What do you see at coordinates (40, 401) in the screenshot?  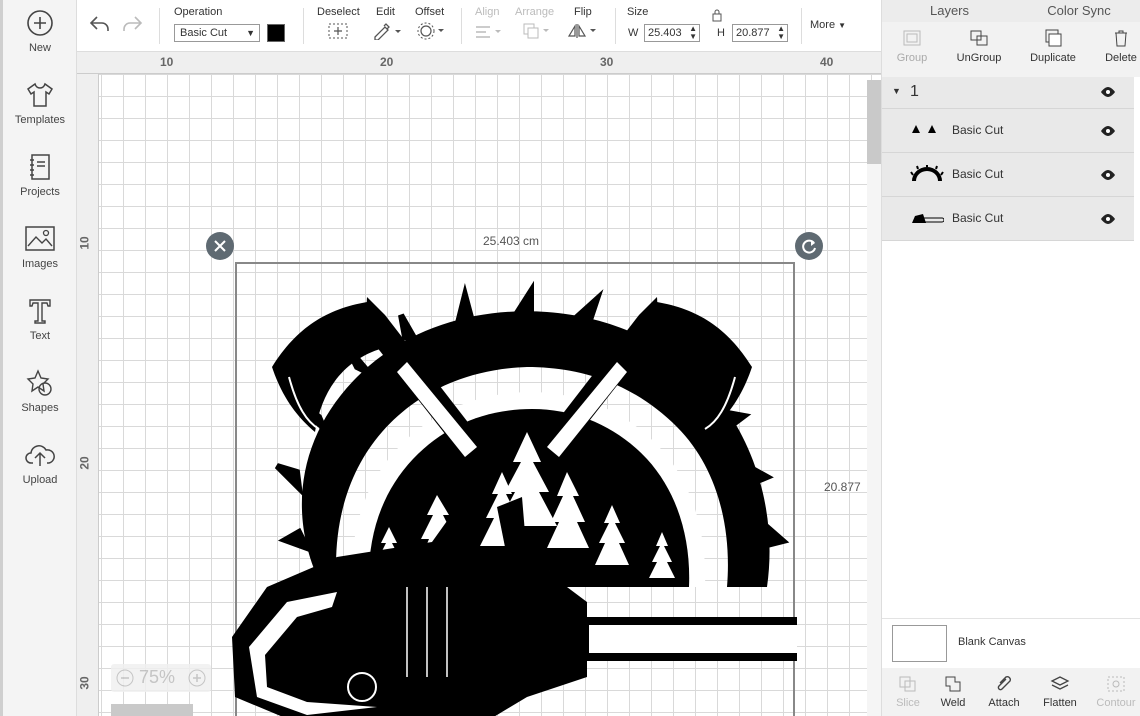 I see `nav-shapes: Shapes` at bounding box center [40, 401].